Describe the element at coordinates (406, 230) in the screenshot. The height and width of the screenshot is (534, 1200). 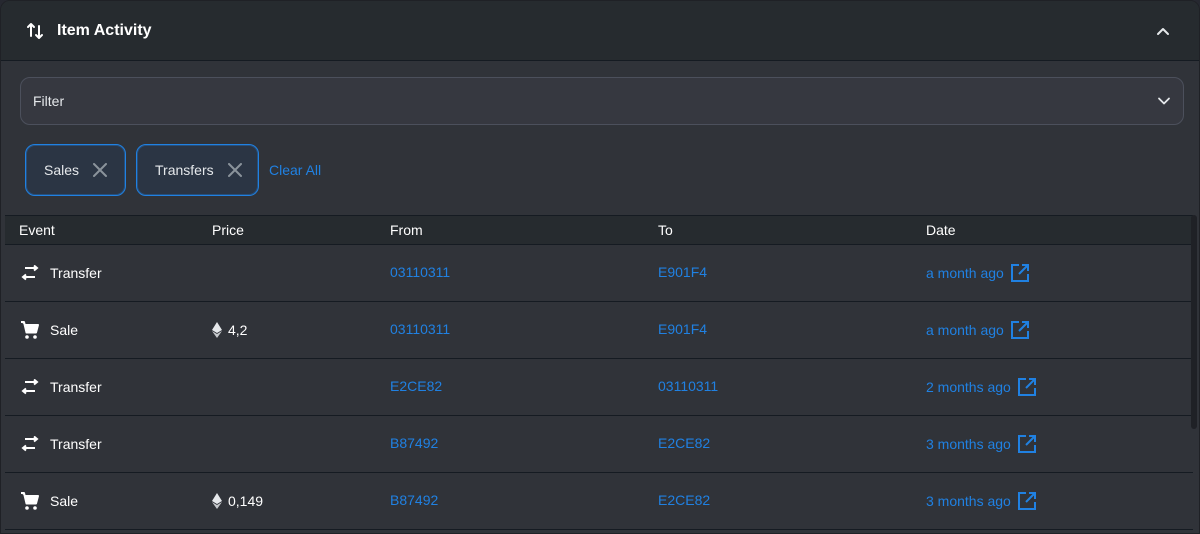
I see `column-header-from: From` at that location.